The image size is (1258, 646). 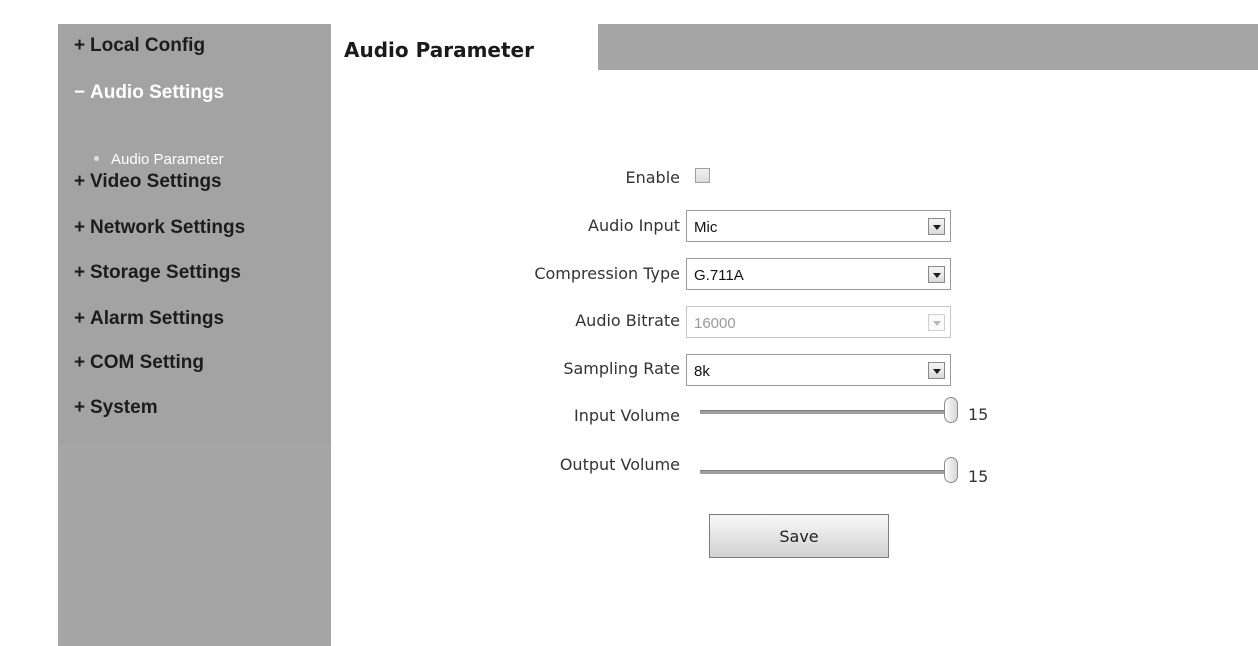 I want to click on sidebar-item-com-setting: + COM Setting, so click(x=139, y=363).